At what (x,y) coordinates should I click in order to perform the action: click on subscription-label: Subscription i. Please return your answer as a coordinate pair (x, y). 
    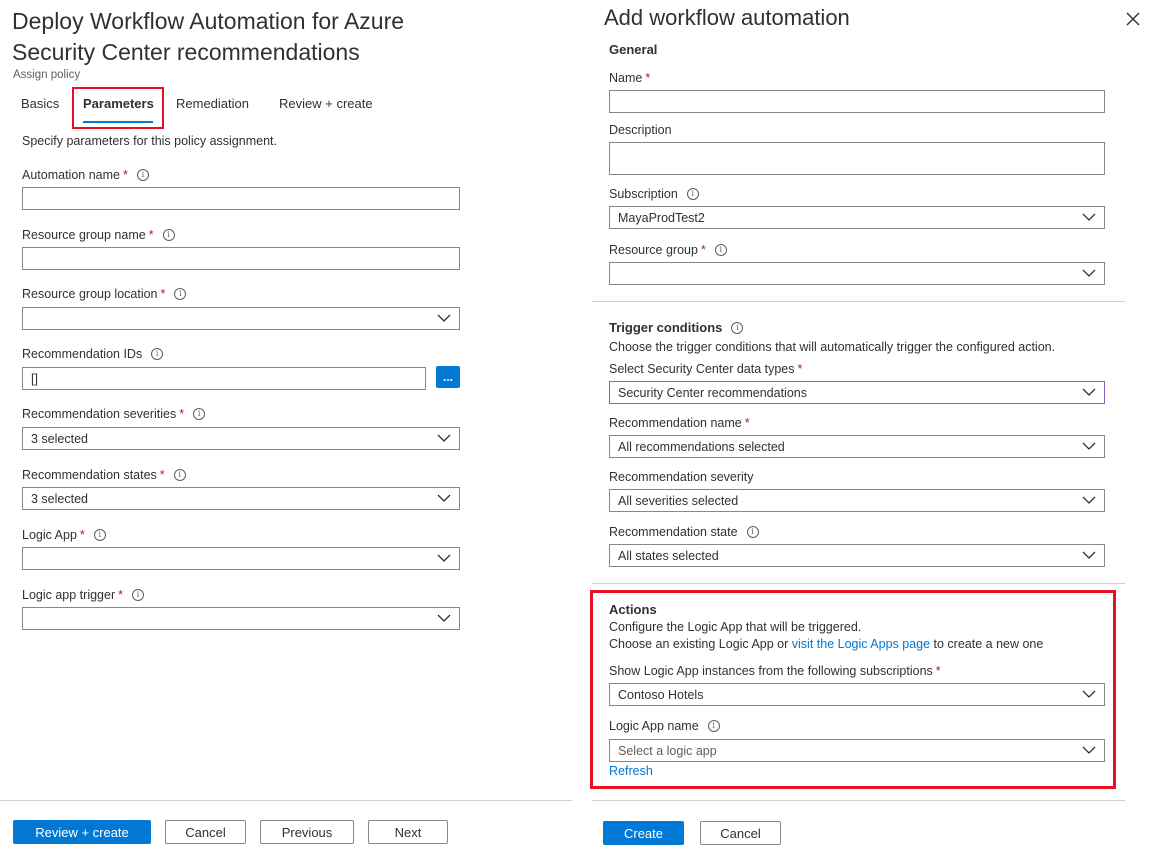
    Looking at the image, I should click on (654, 194).